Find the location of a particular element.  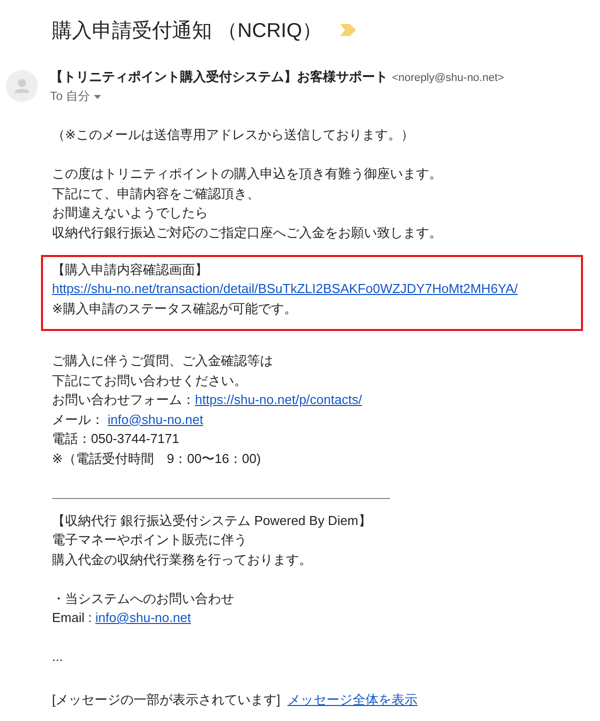

sender-name: 【トリニティポイント購入受付システム】お客様サポート is located at coordinates (219, 77).